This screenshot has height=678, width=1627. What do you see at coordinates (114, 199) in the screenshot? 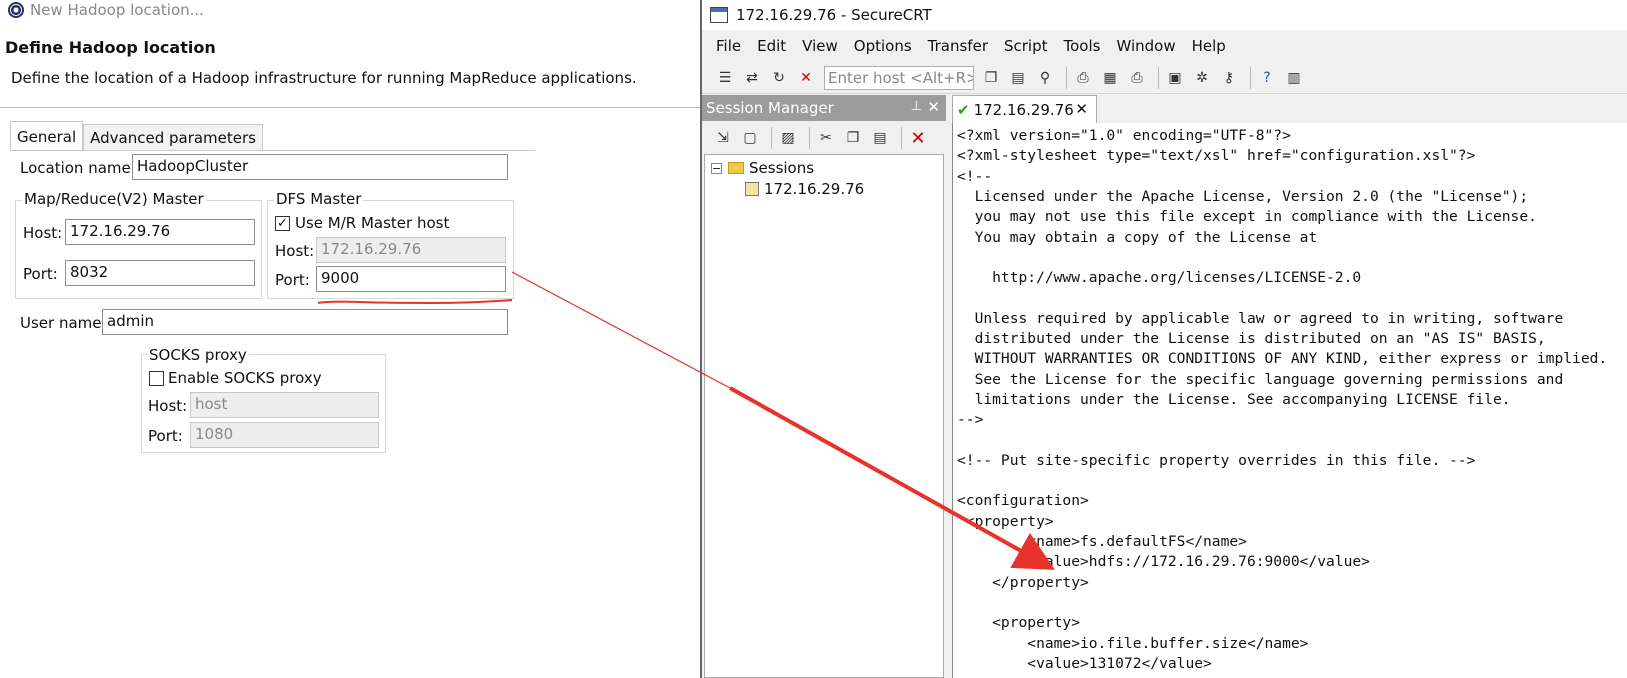
I see `mr-master-title: Map/Reduce(V2) Master` at bounding box center [114, 199].